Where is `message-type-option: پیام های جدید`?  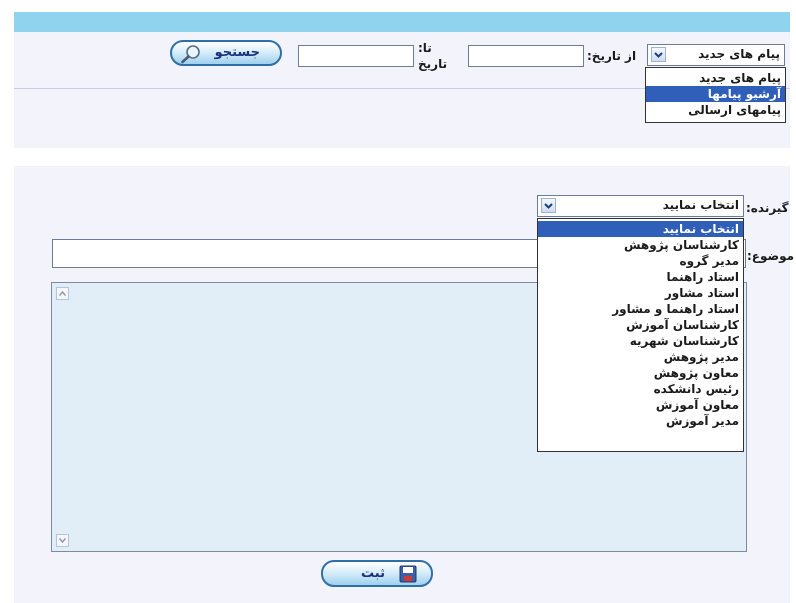
message-type-option: پیام های جدید is located at coordinates (715, 78).